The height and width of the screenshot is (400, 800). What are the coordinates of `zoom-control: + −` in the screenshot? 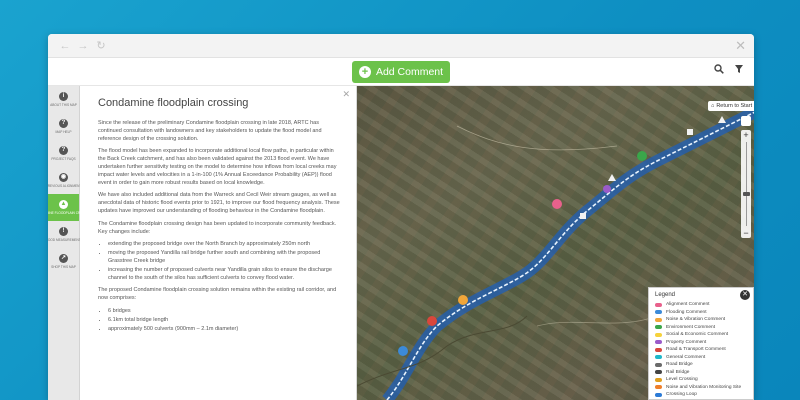 It's located at (746, 184).